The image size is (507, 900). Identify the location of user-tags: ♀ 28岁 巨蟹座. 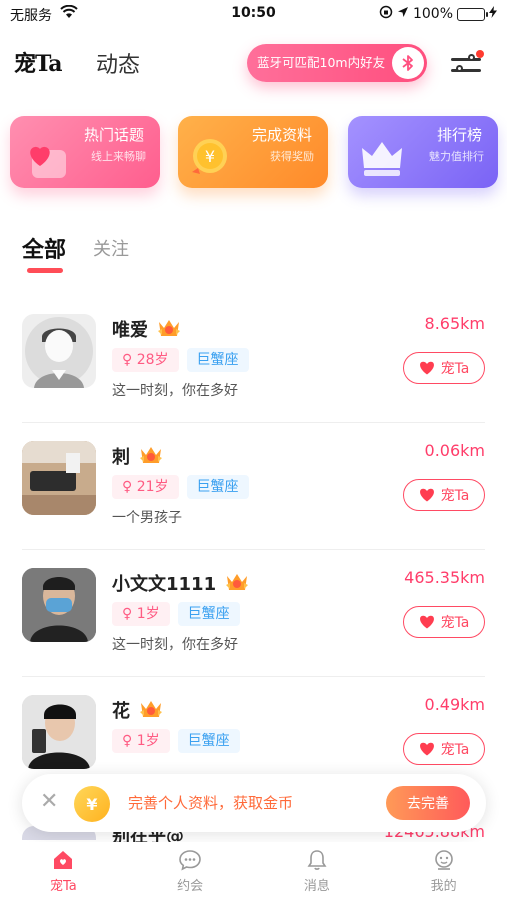
(180, 360).